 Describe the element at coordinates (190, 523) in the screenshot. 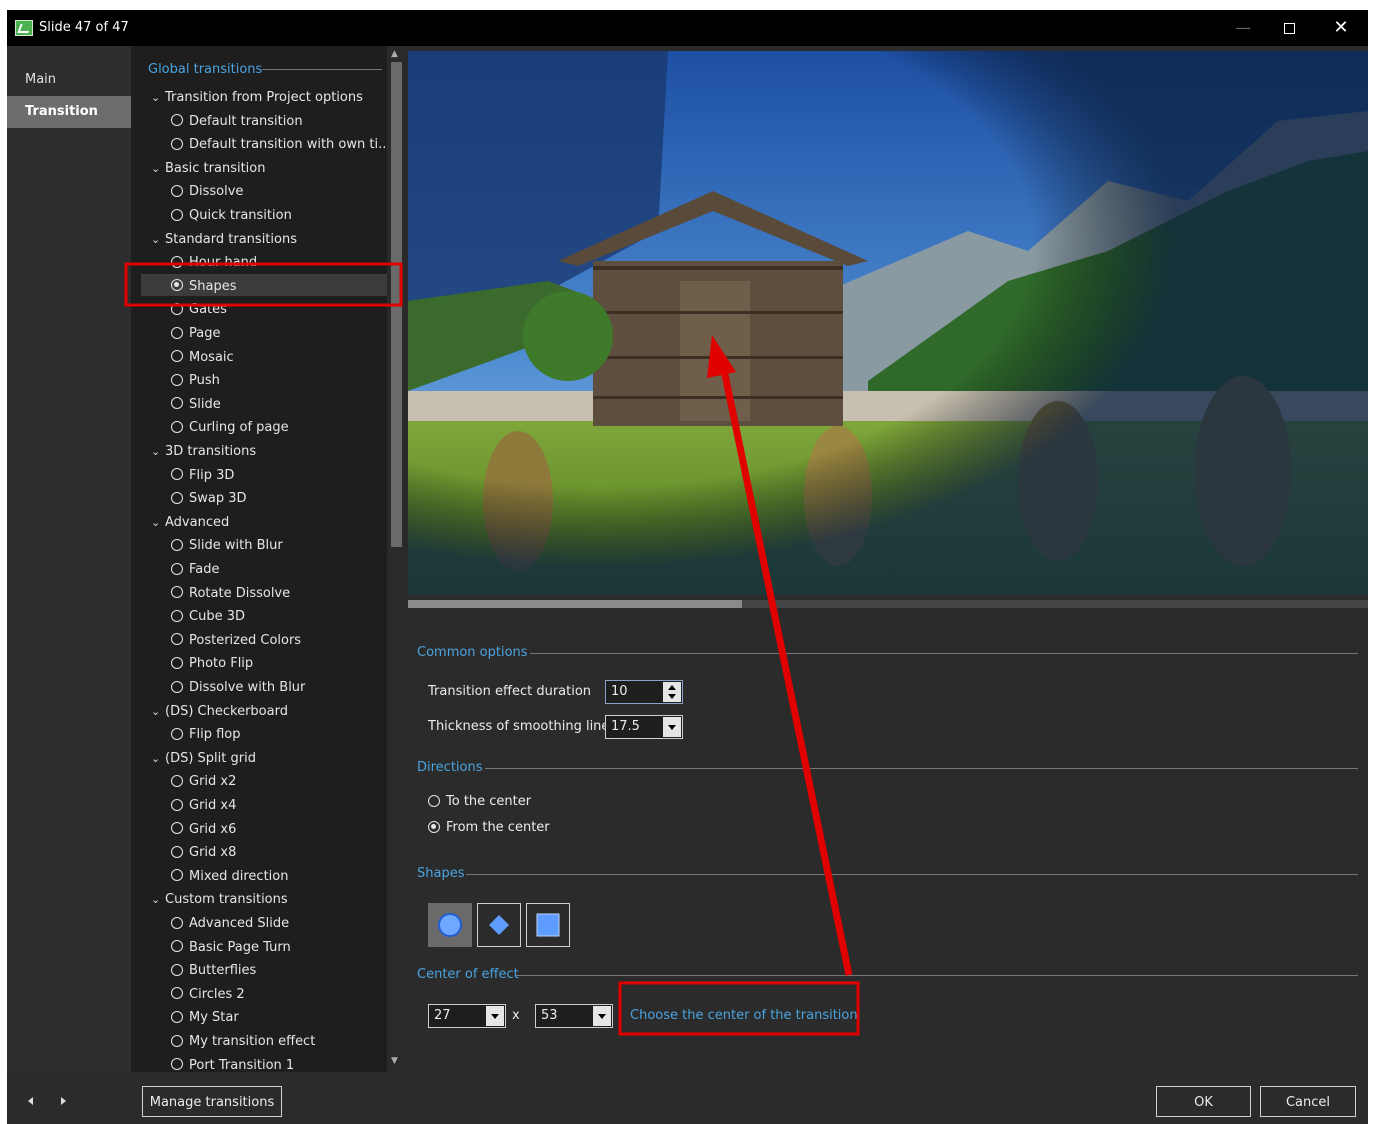

I see `tree-group: ⌄ Advanced` at that location.